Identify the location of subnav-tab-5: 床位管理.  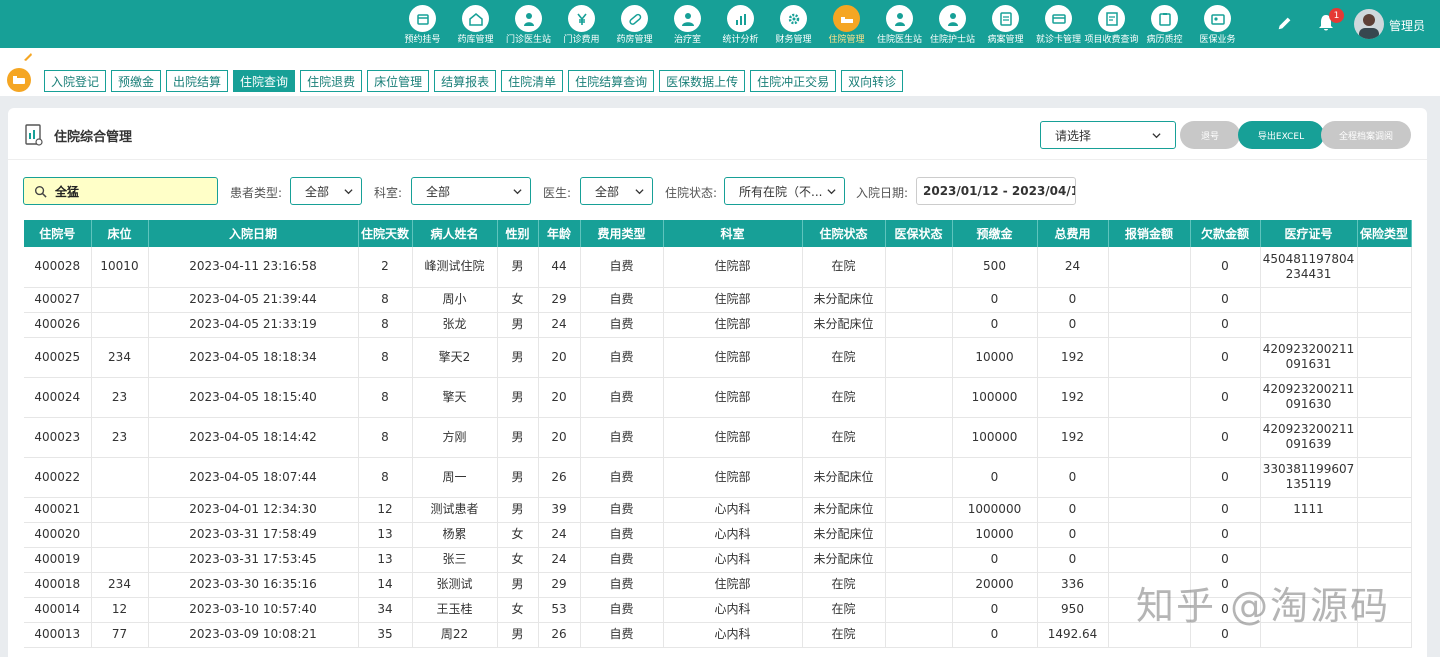
(398, 81).